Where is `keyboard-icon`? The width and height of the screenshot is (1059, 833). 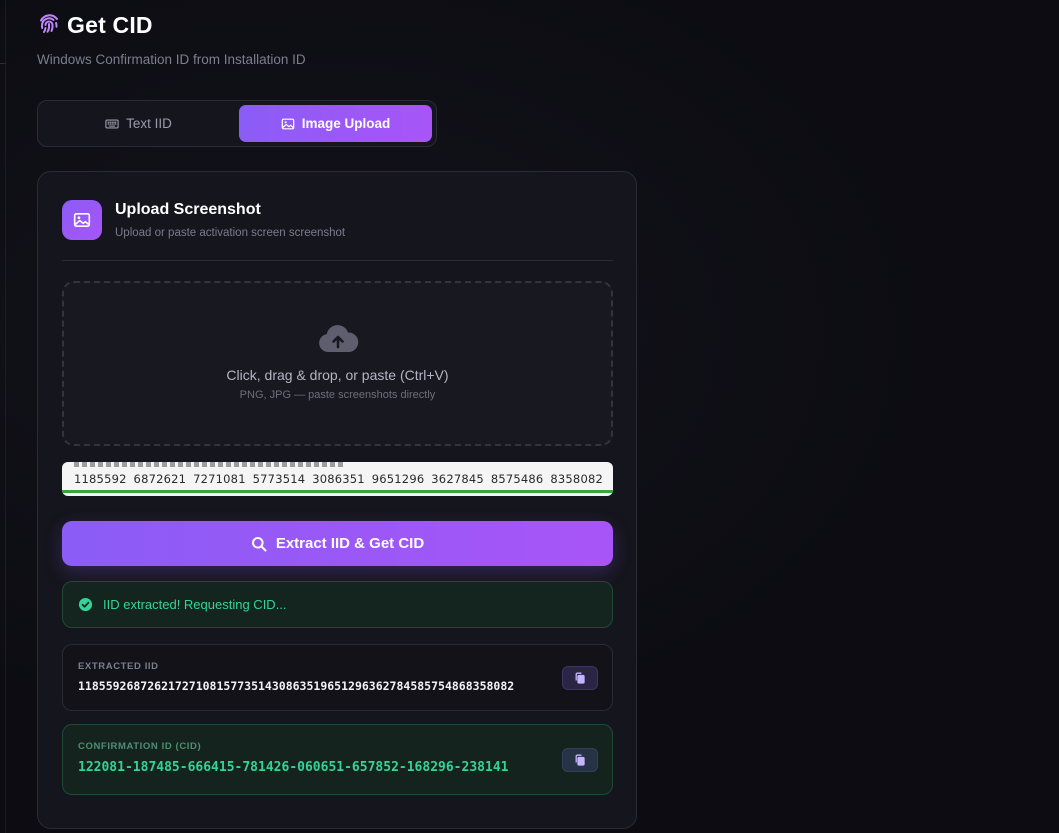 keyboard-icon is located at coordinates (112, 123).